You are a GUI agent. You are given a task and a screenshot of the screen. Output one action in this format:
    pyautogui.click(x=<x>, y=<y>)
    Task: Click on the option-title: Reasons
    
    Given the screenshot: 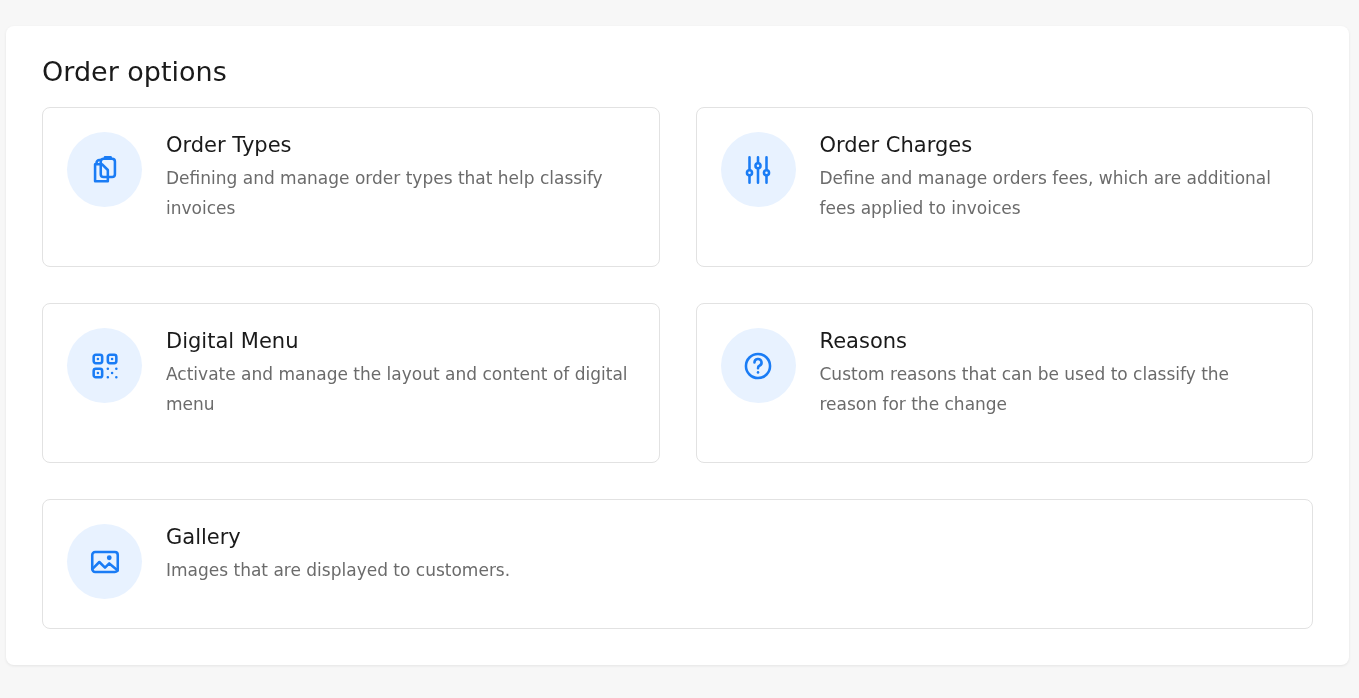 What is the action you would take?
    pyautogui.click(x=863, y=341)
    